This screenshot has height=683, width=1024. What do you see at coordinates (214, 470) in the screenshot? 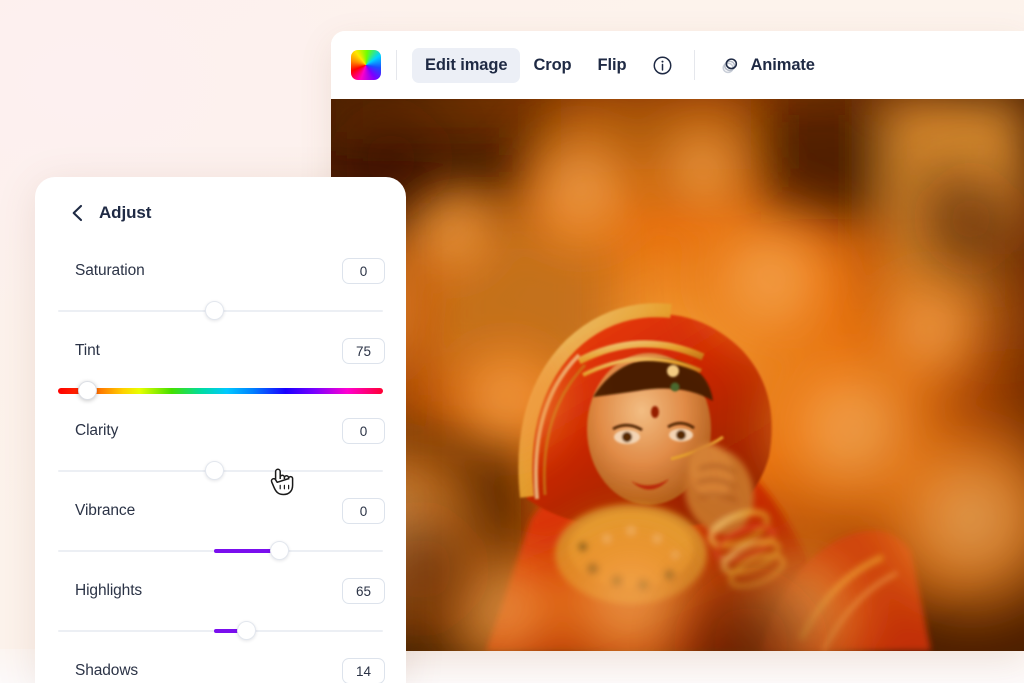
I see `slider-thumb-clarity` at bounding box center [214, 470].